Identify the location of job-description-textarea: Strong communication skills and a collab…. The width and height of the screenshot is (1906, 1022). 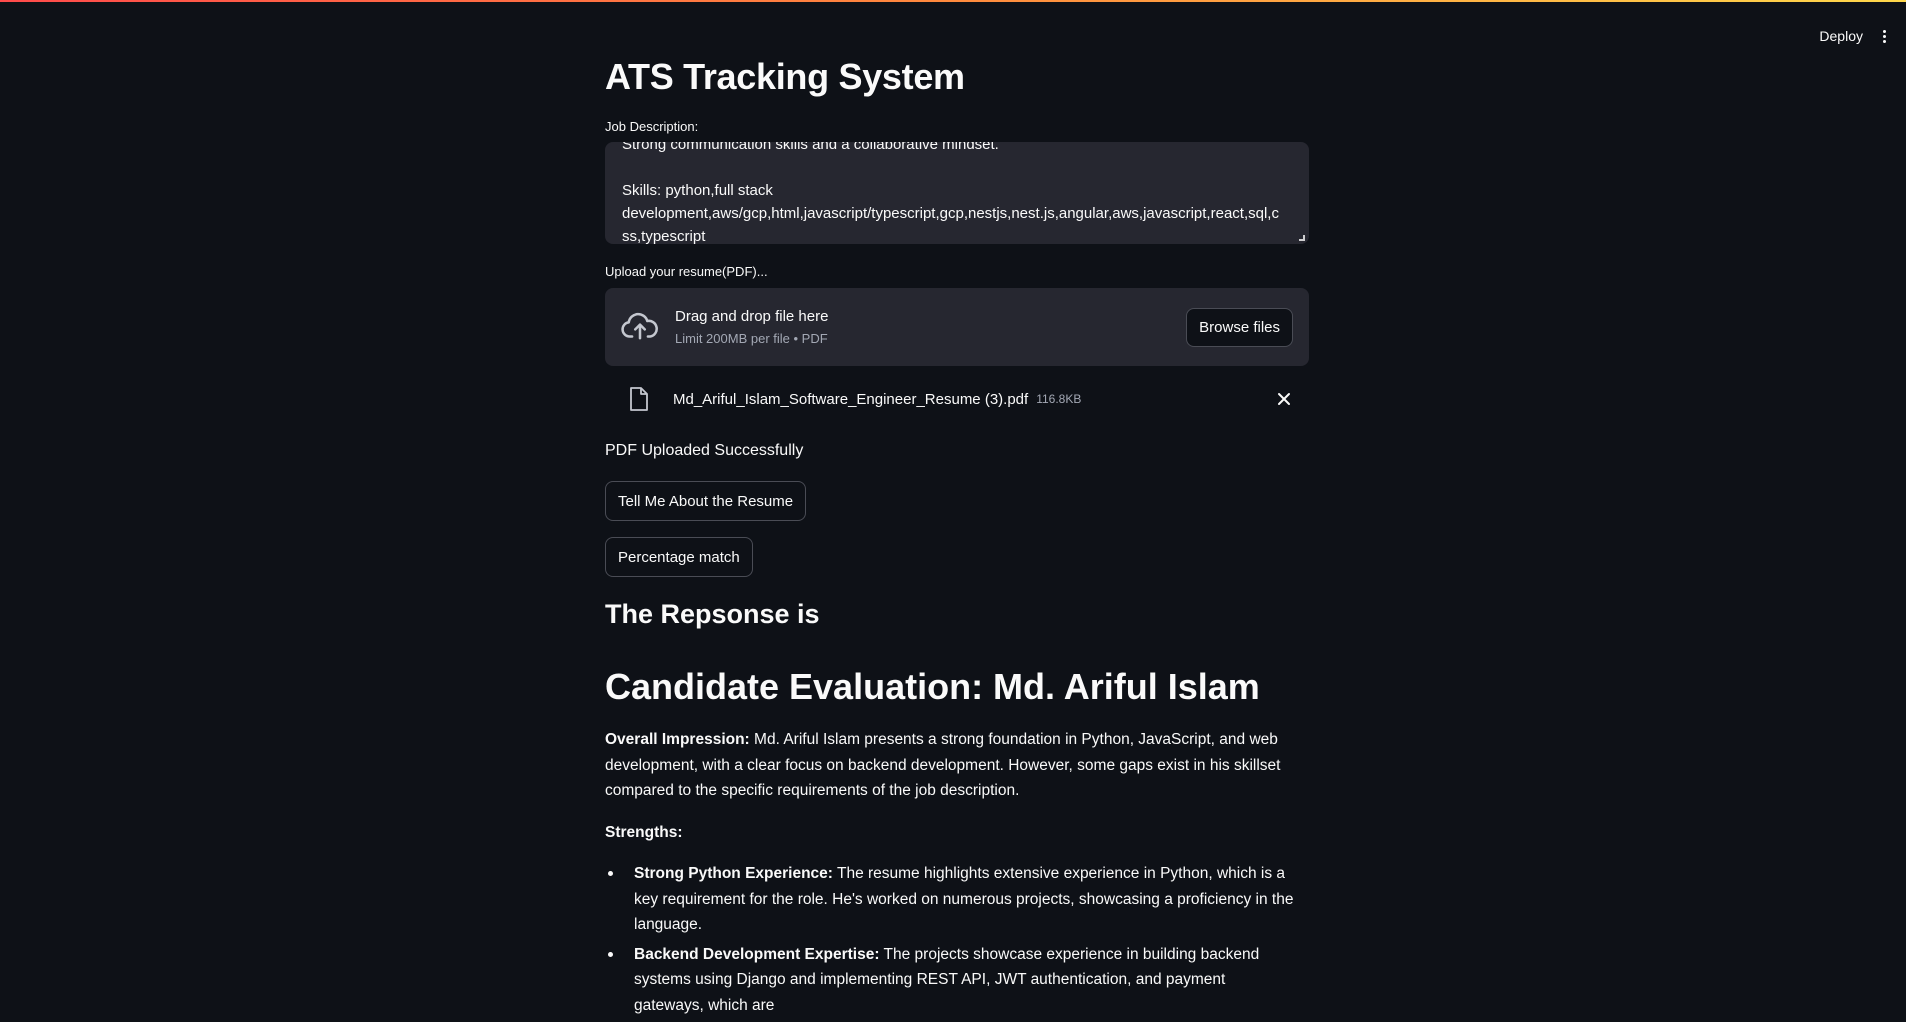
(957, 193).